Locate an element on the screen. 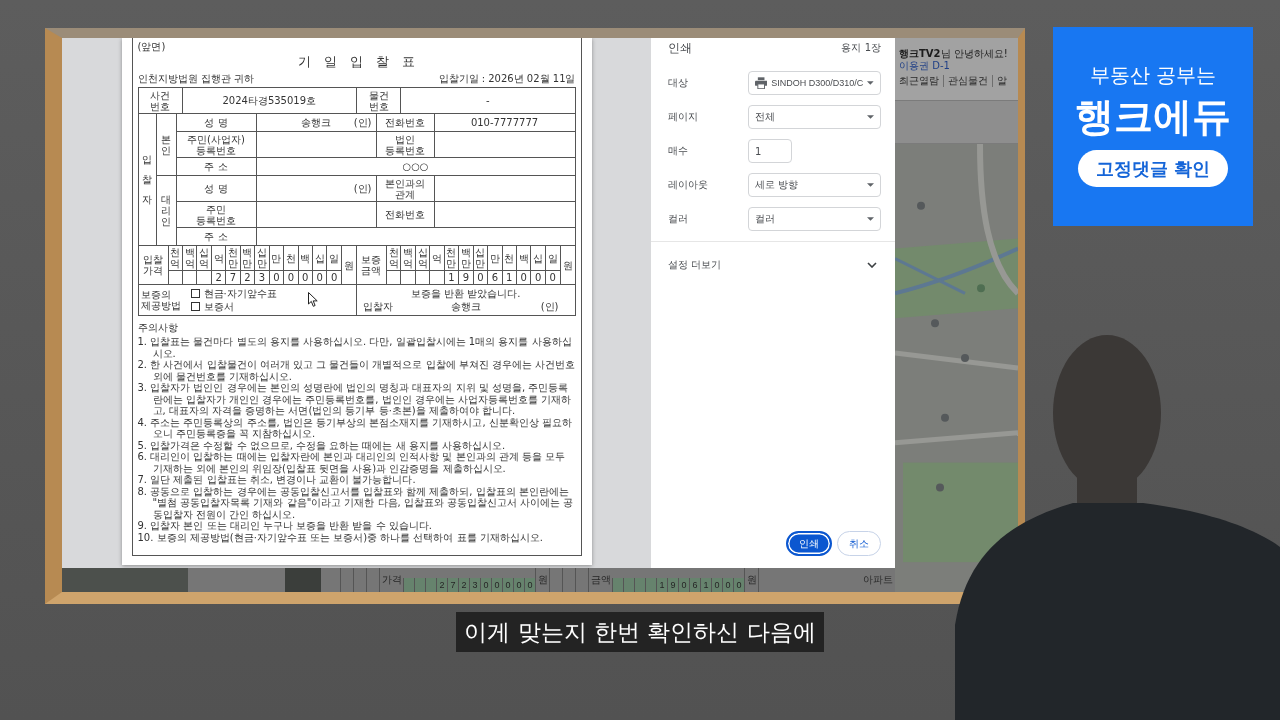 This screenshot has height=720, width=1280. setting-label: 컬러 is located at coordinates (678, 219).